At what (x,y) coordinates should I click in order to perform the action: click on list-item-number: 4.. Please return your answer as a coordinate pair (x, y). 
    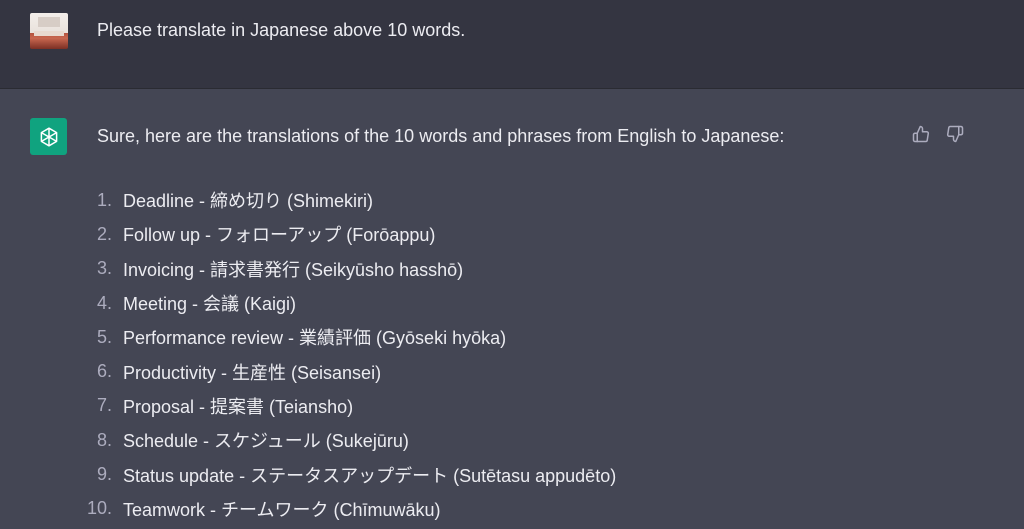
    Looking at the image, I should click on (104, 302).